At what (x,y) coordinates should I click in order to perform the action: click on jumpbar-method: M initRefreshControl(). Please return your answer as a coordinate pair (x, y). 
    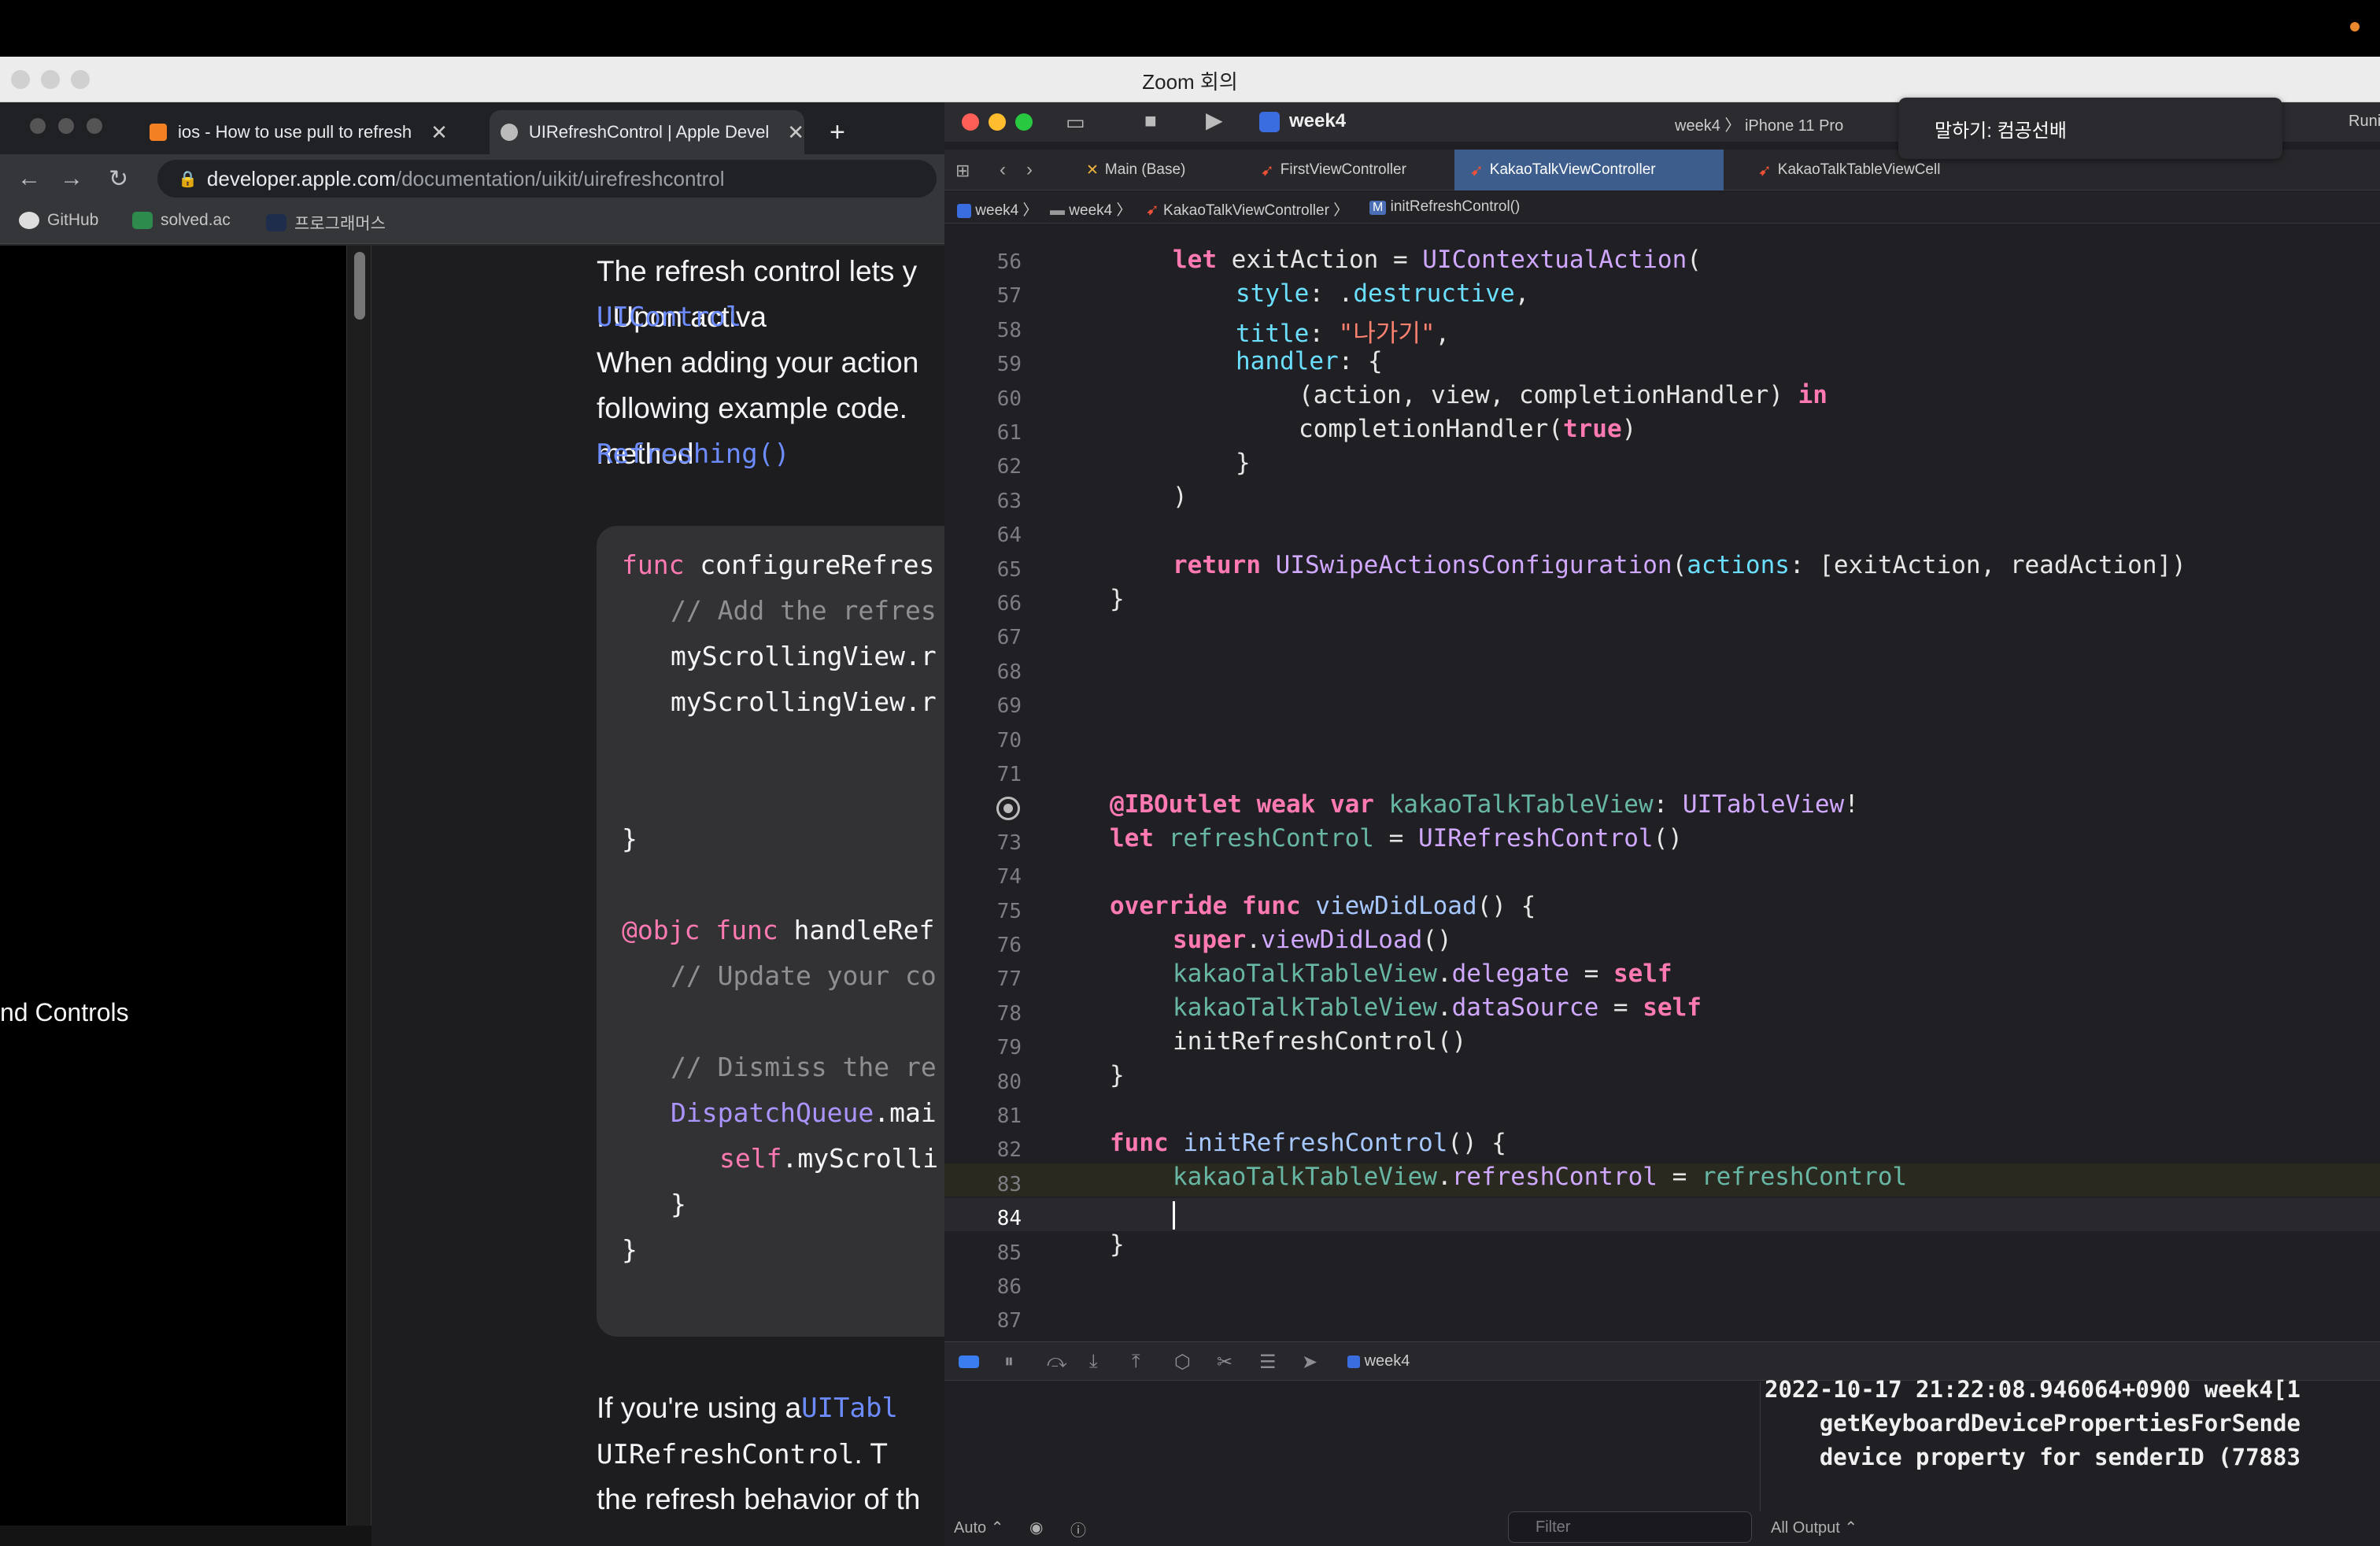
    Looking at the image, I should click on (1444, 207).